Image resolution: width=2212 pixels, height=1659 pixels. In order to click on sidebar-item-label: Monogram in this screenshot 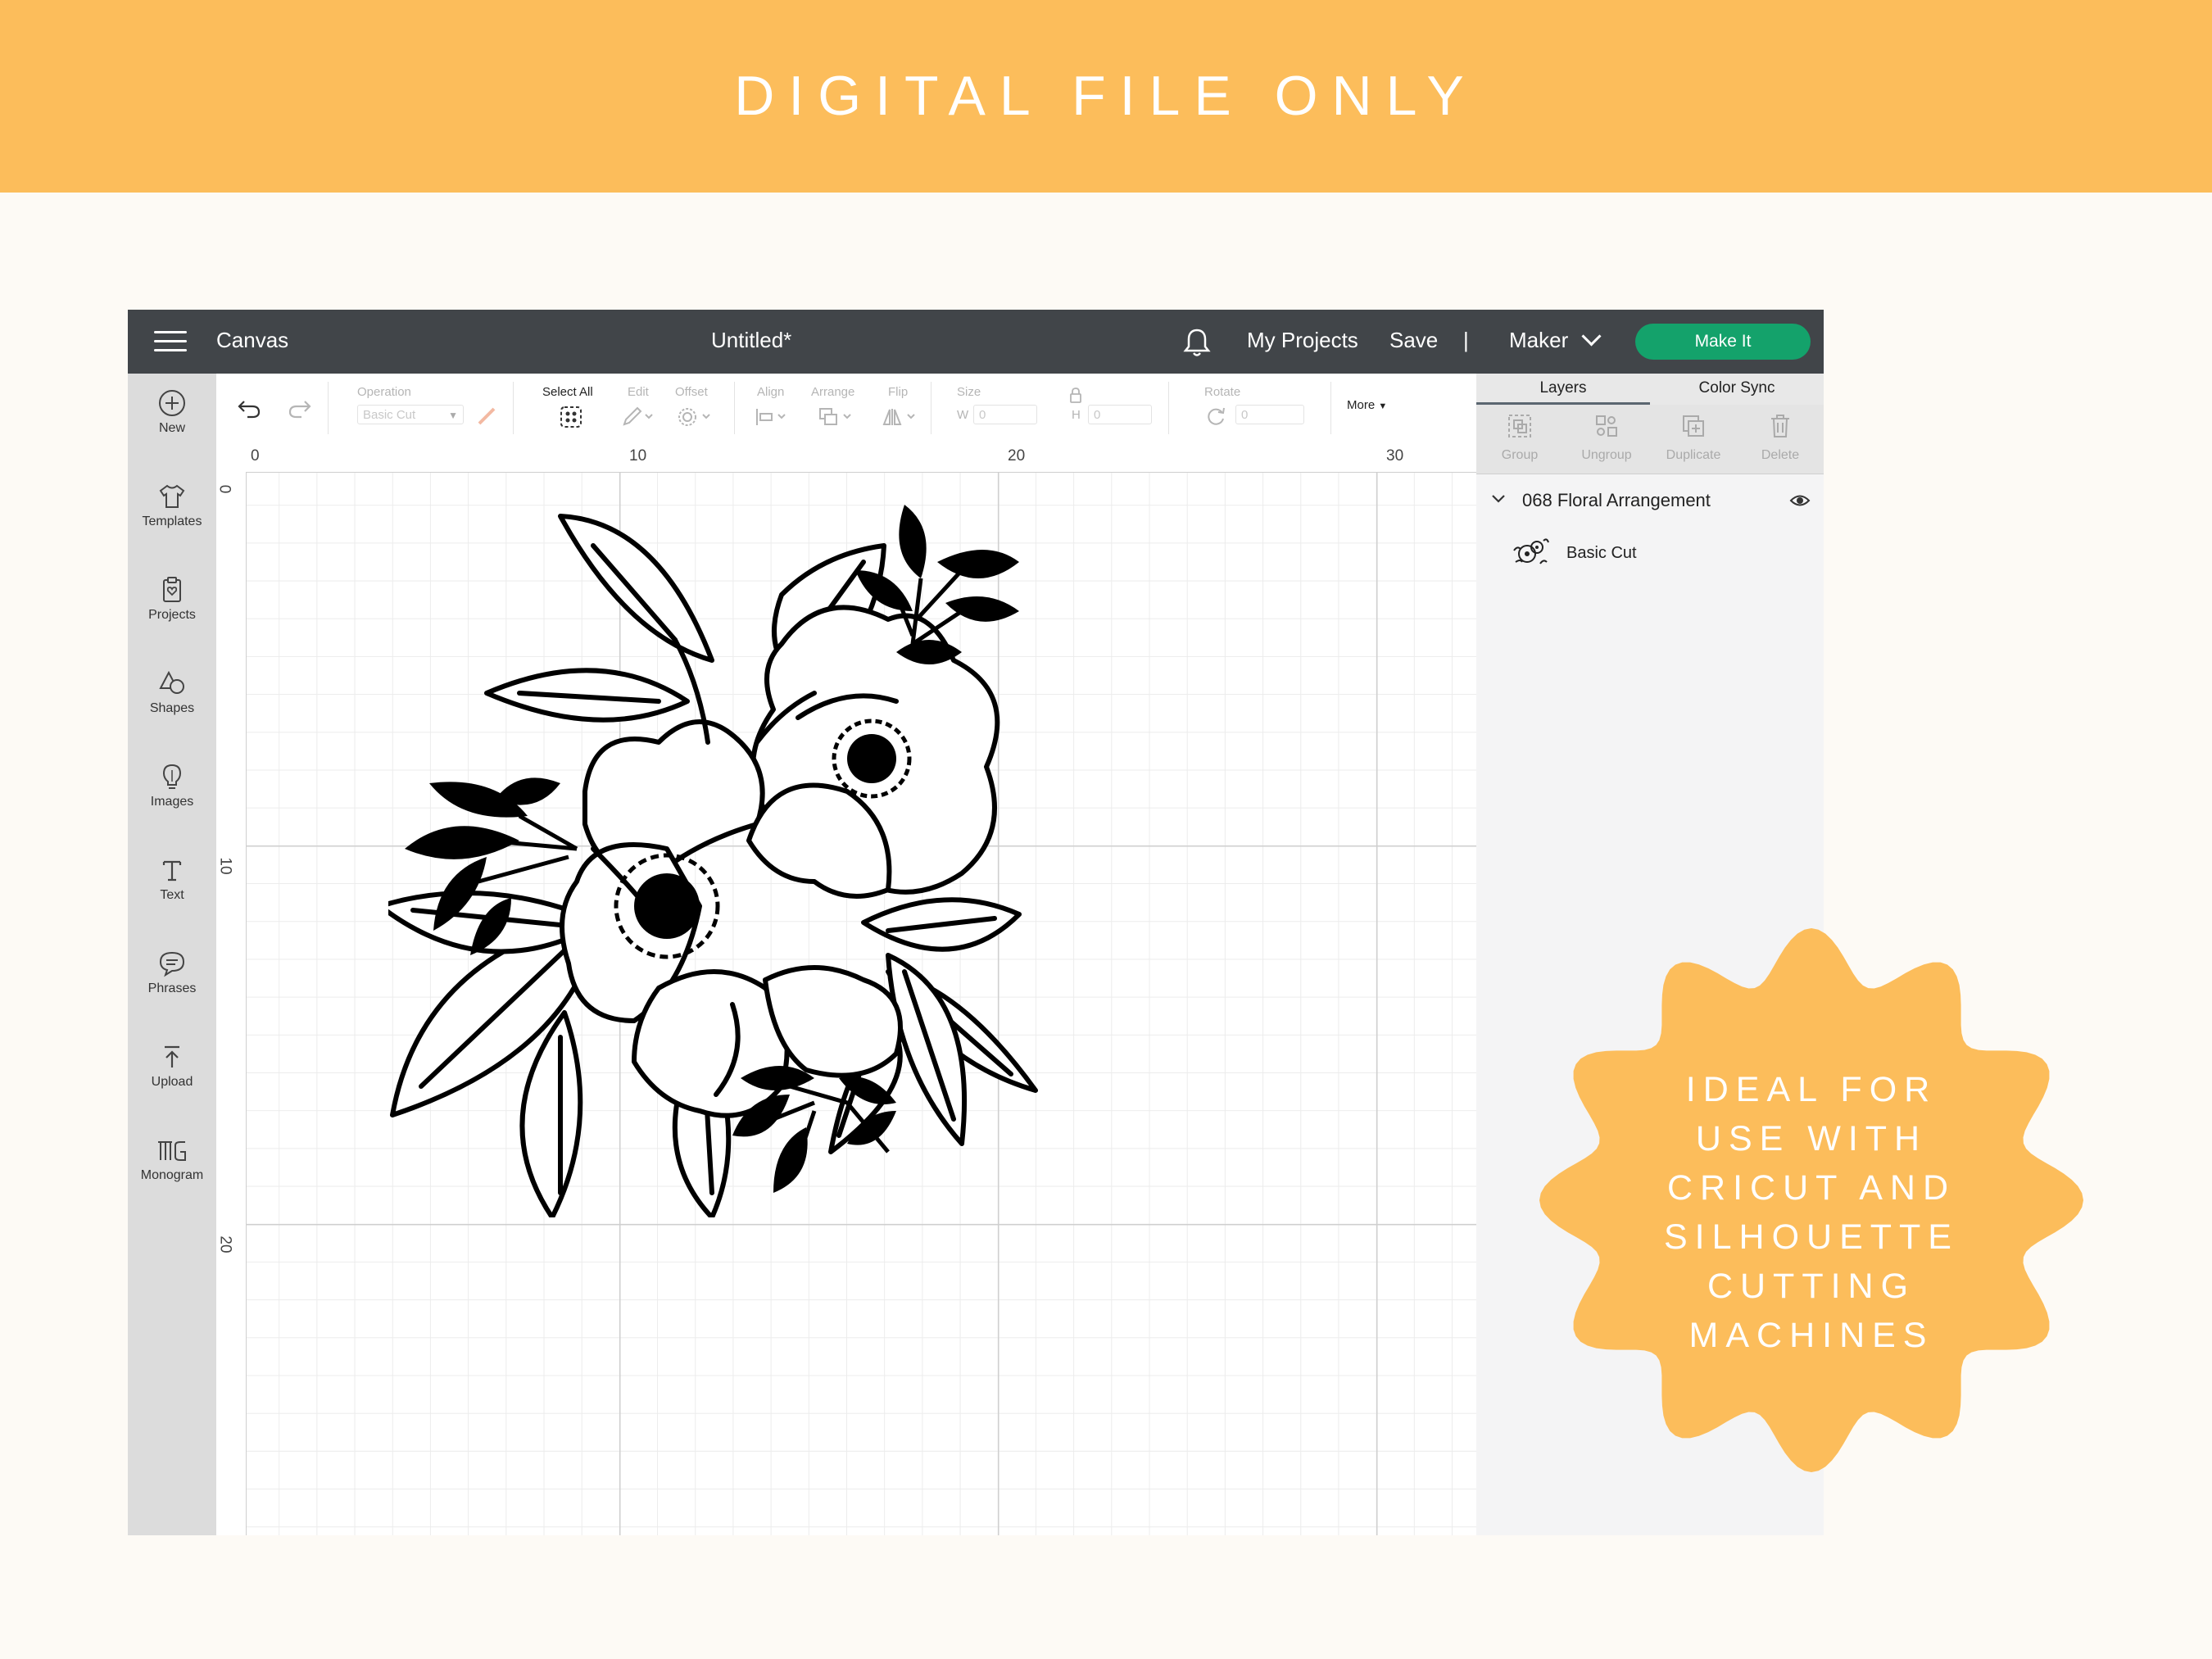, I will do `click(172, 1175)`.